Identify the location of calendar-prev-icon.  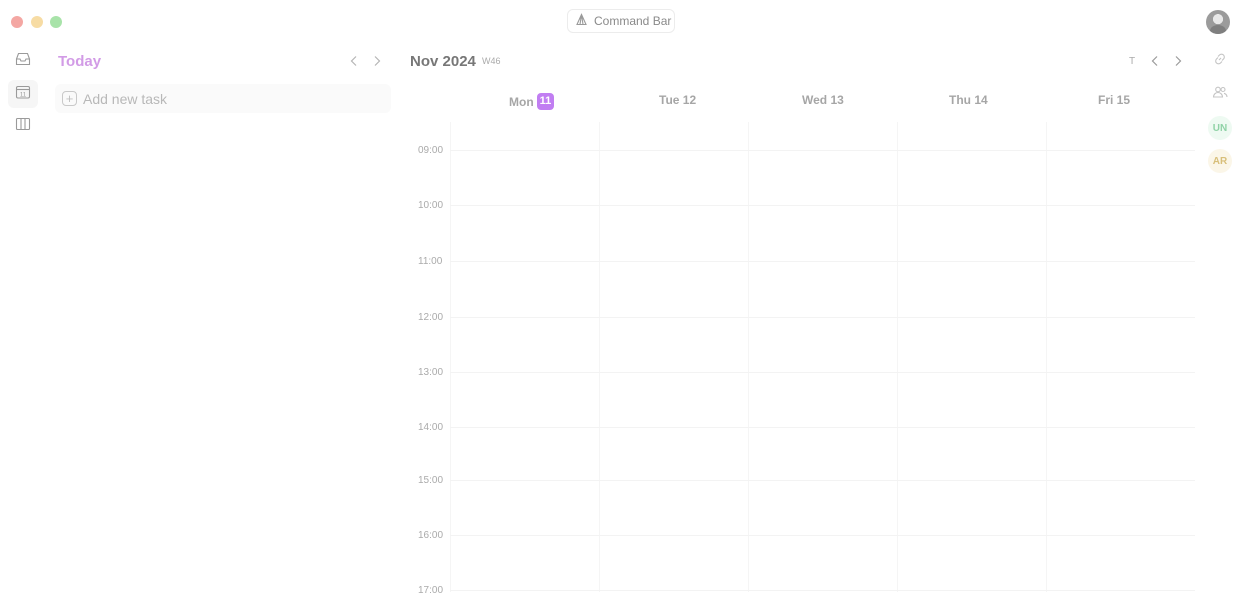
(1155, 62).